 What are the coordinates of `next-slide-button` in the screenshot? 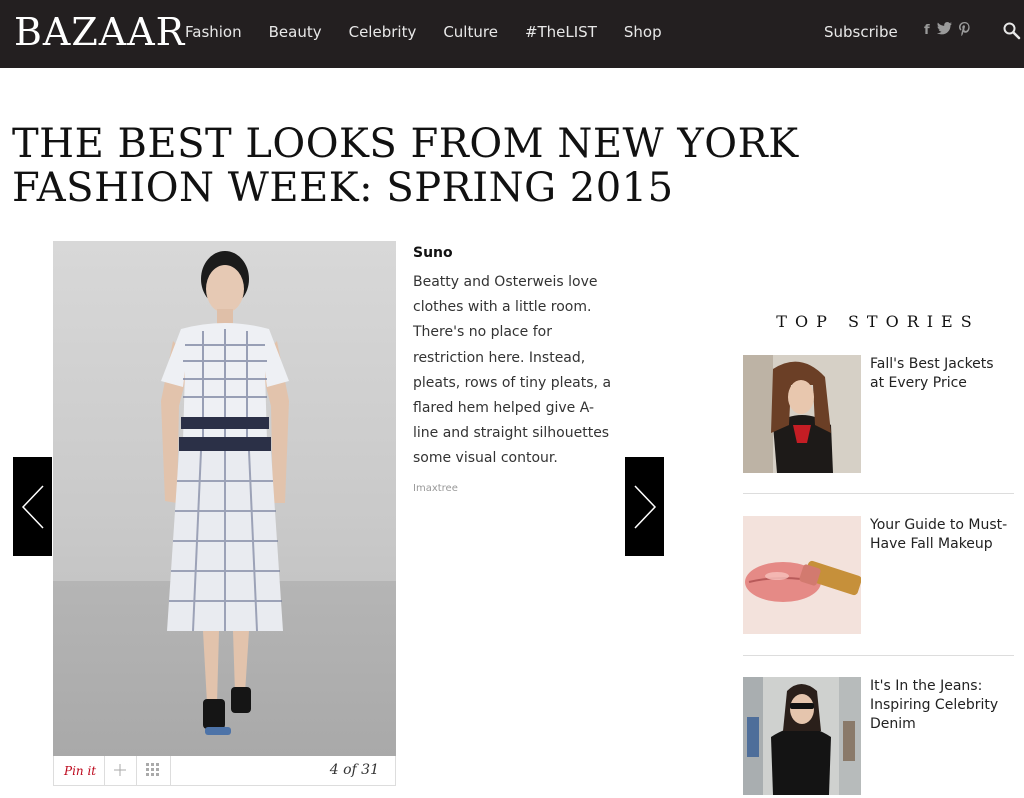 It's located at (644, 506).